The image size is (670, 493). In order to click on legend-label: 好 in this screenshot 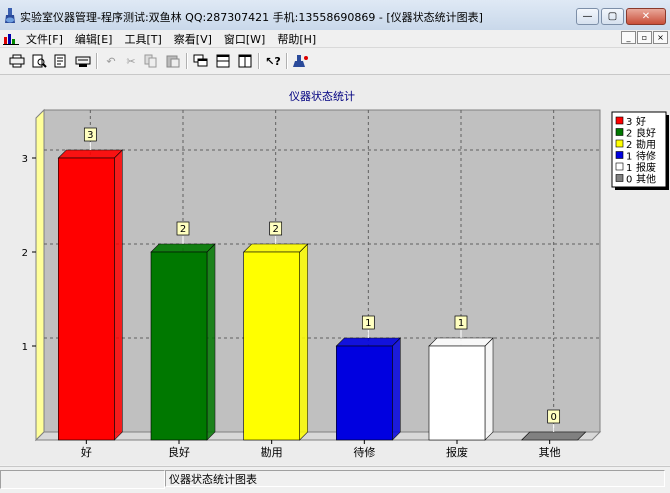, I will do `click(641, 122)`.